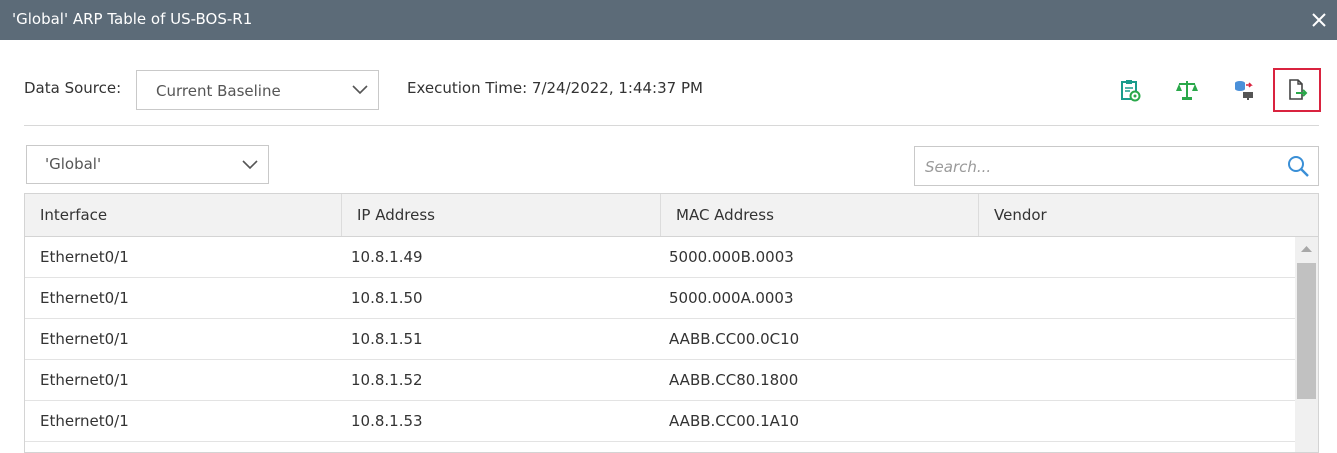  What do you see at coordinates (555, 88) in the screenshot?
I see `execution-time: Execution Time: 7/24/2022, 1:44:37 PM` at bounding box center [555, 88].